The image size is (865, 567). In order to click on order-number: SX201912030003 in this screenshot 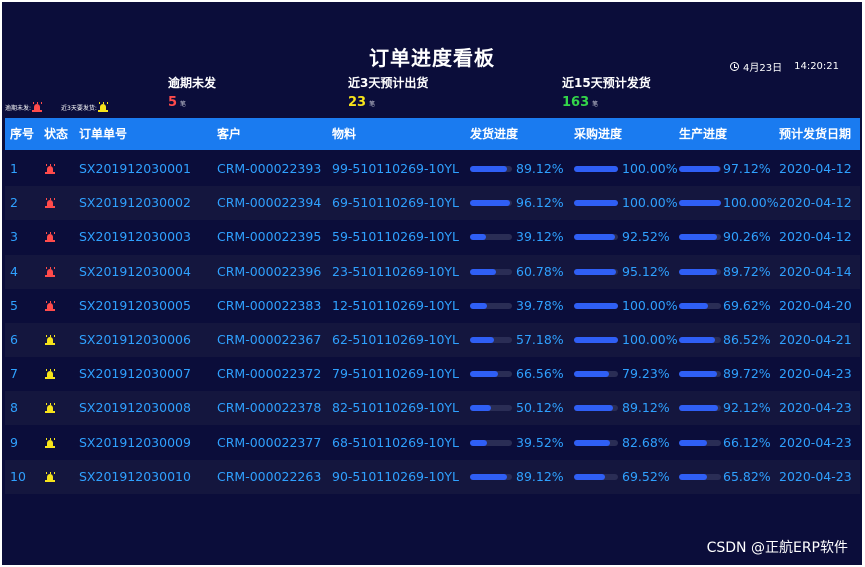, I will do `click(135, 237)`.